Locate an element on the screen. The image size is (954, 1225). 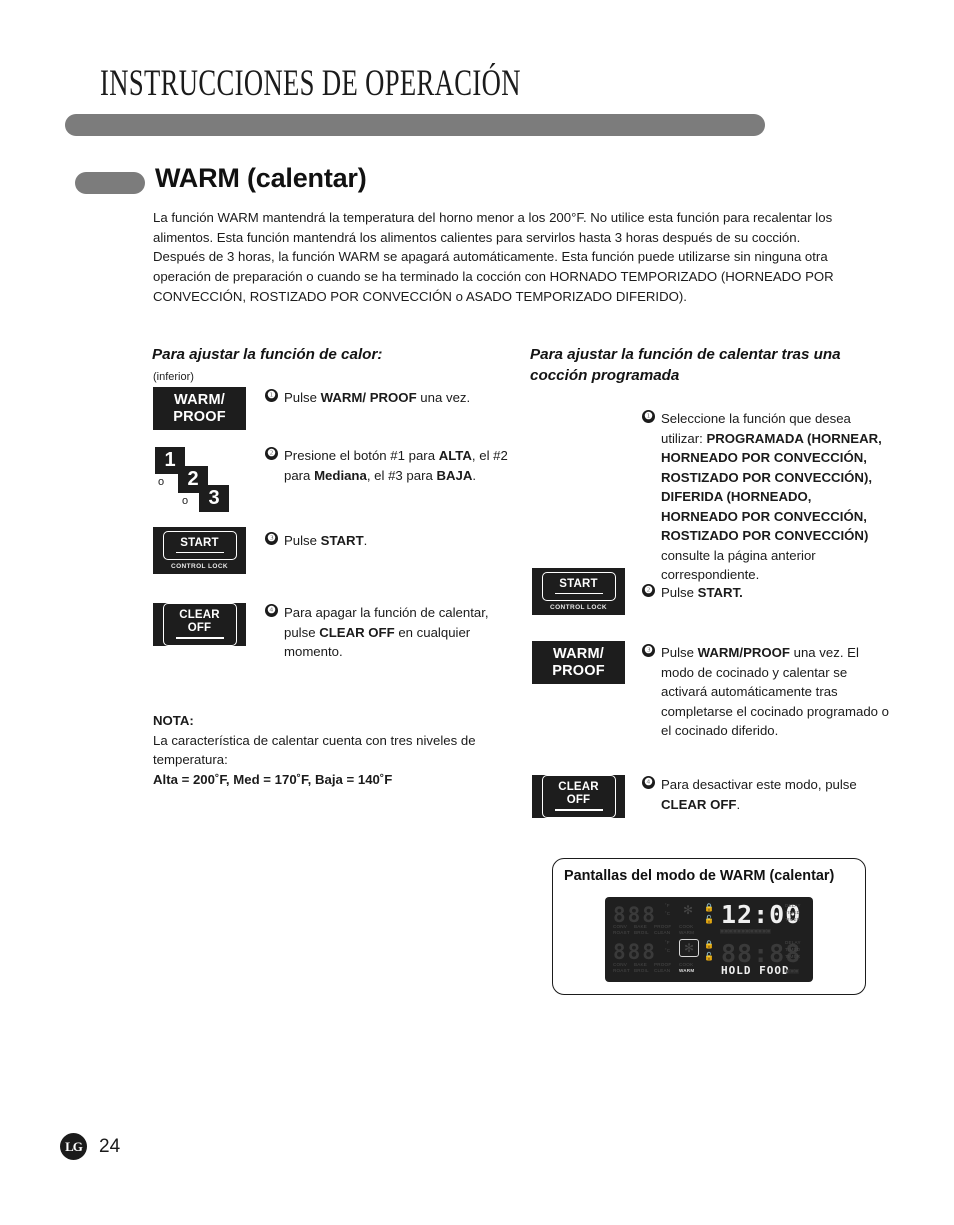
nota-levels: Alta = 200˚F, Med = 170˚F, Baja = 140˚F is located at coordinates (273, 779).